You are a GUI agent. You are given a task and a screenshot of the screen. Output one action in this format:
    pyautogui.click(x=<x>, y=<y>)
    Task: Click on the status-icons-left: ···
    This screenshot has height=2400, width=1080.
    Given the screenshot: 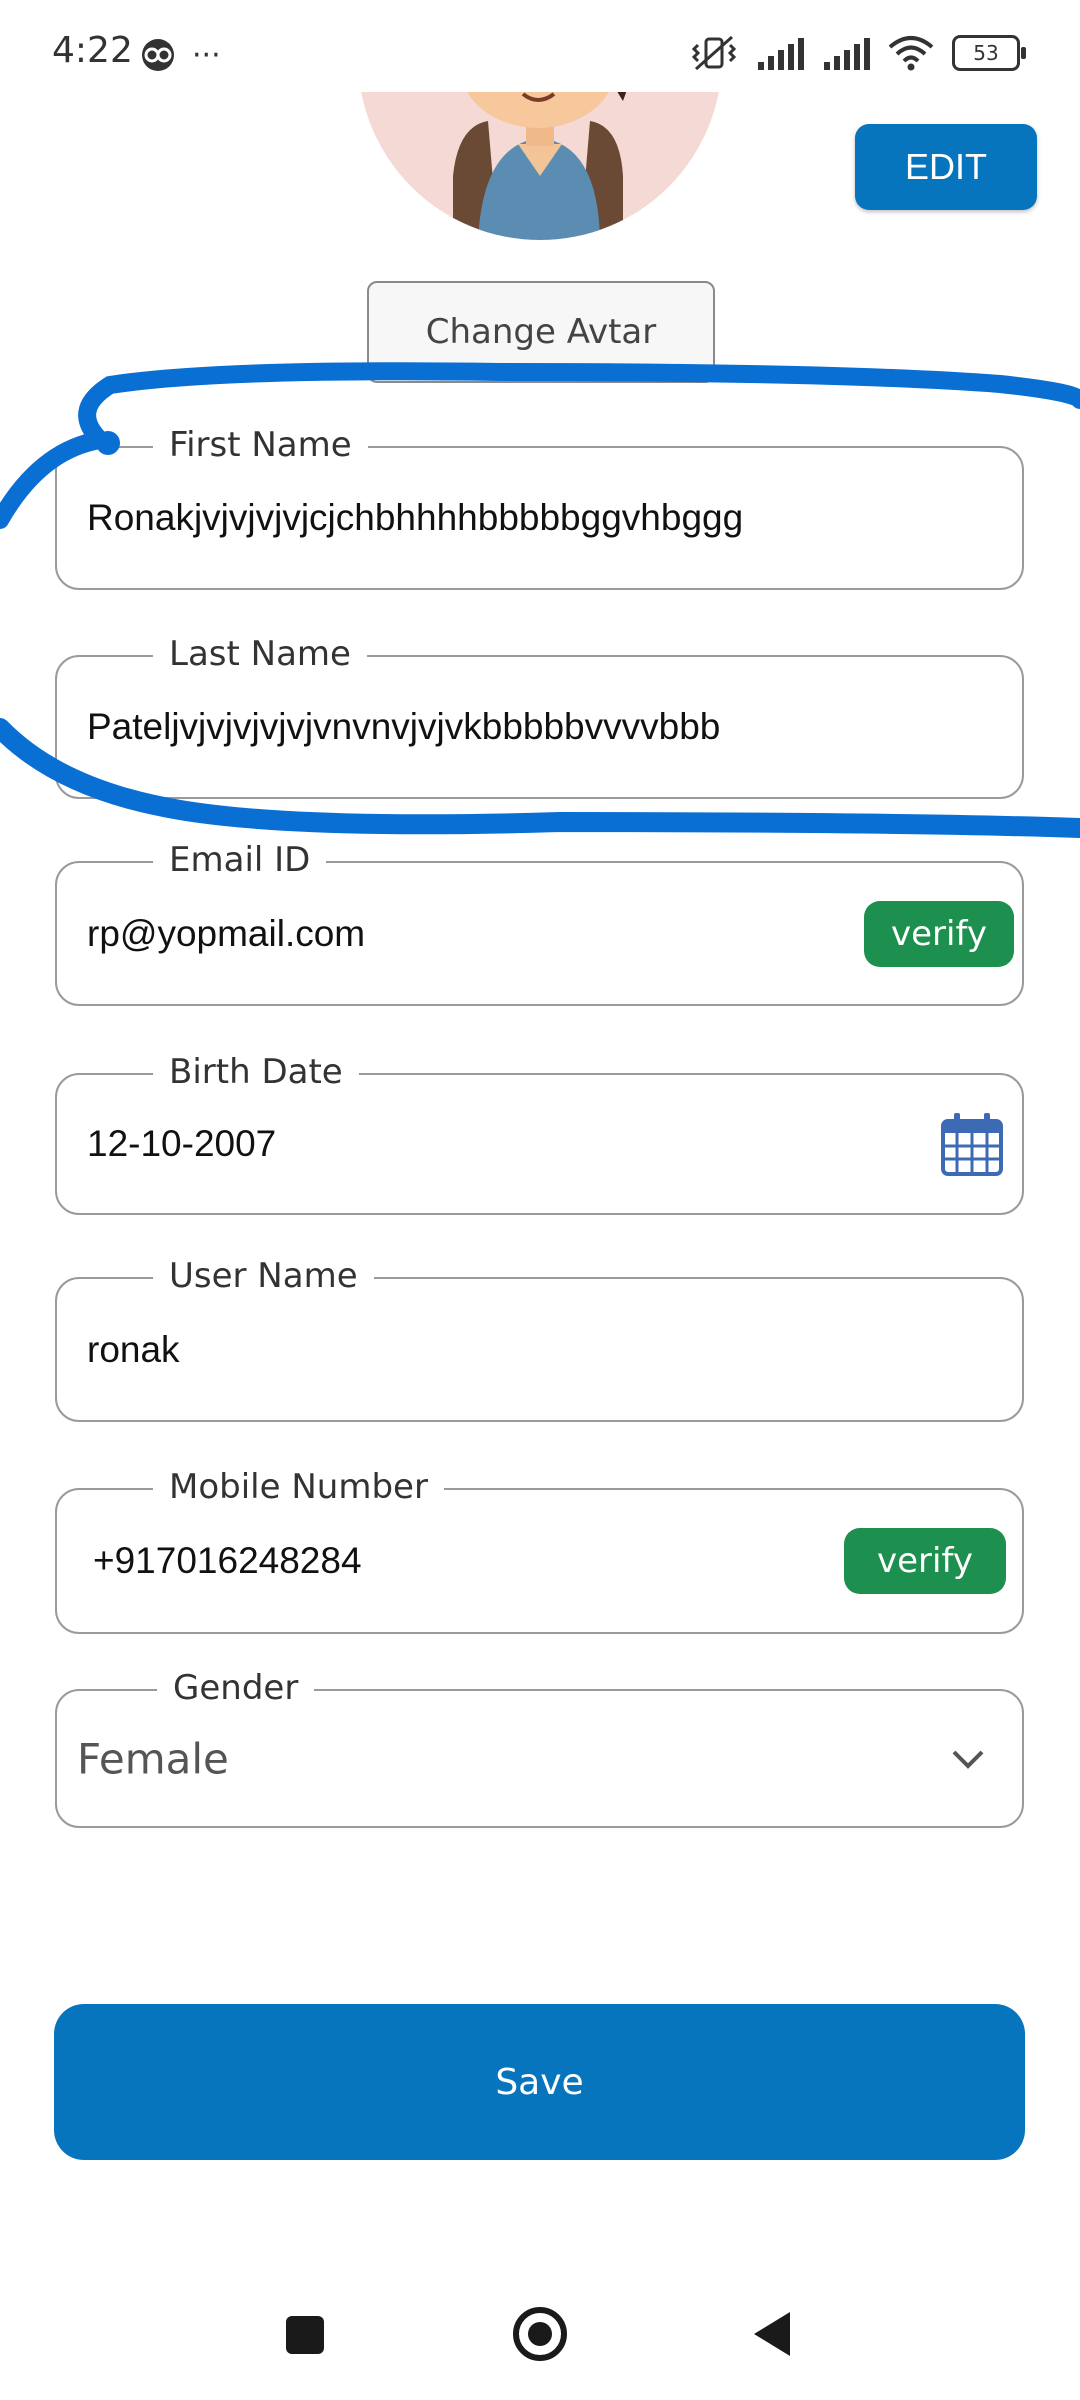 What is the action you would take?
    pyautogui.click(x=180, y=55)
    